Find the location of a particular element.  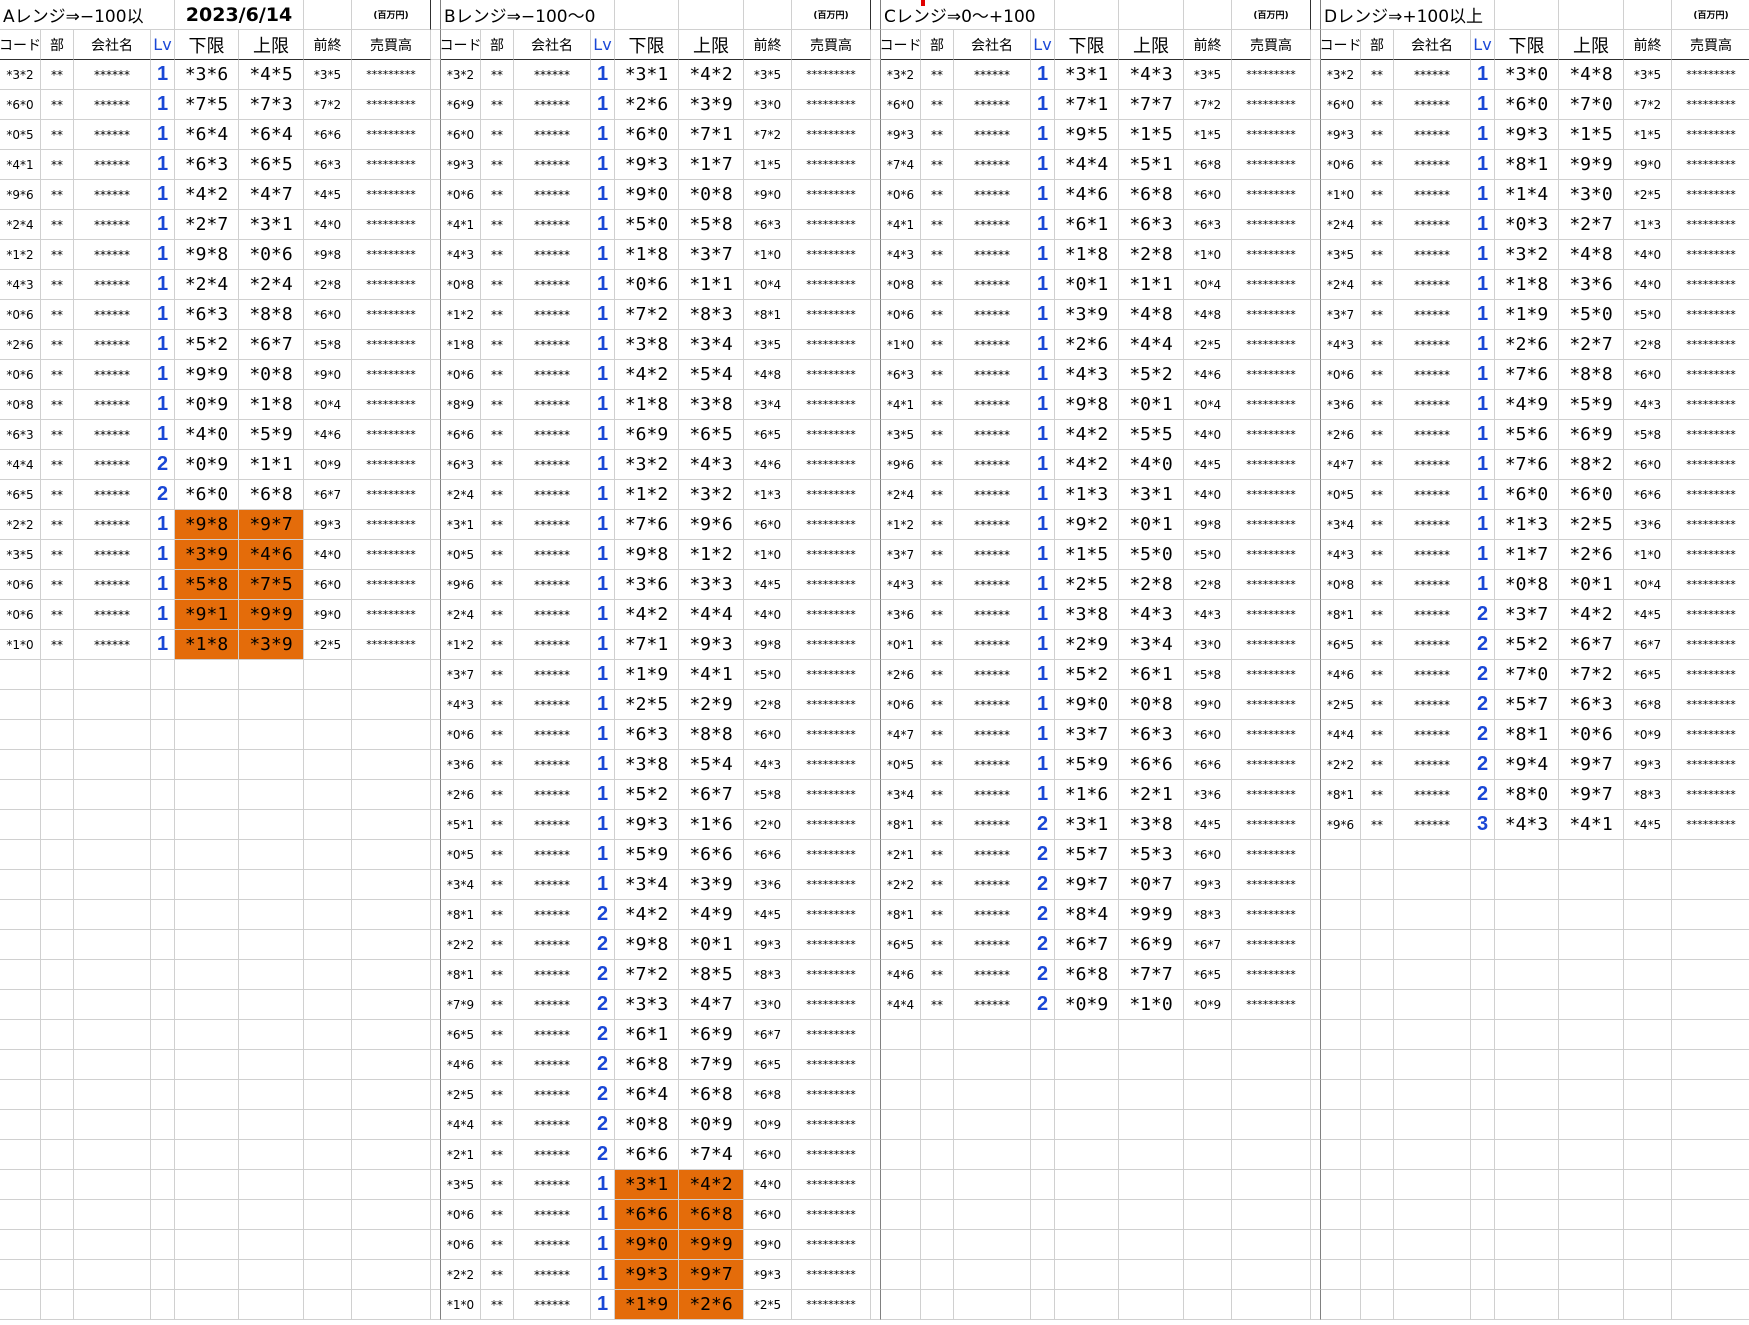

code-cell: *0*6 is located at coordinates (461, 375).